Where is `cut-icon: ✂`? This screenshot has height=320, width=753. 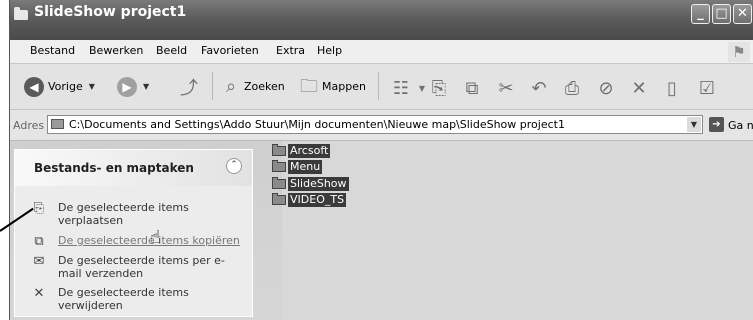 cut-icon: ✂ is located at coordinates (506, 89).